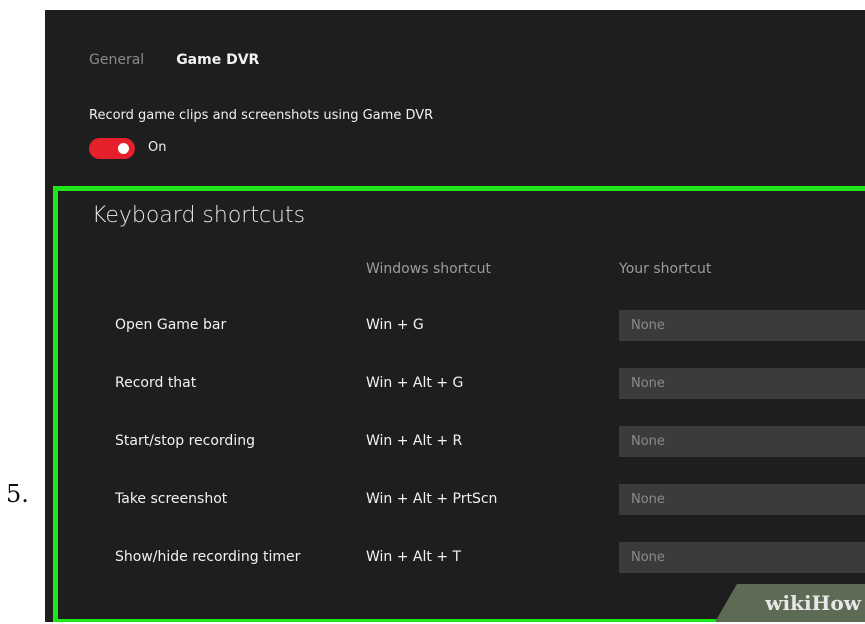  I want to click on shortcut-action-label: Record that, so click(156, 383).